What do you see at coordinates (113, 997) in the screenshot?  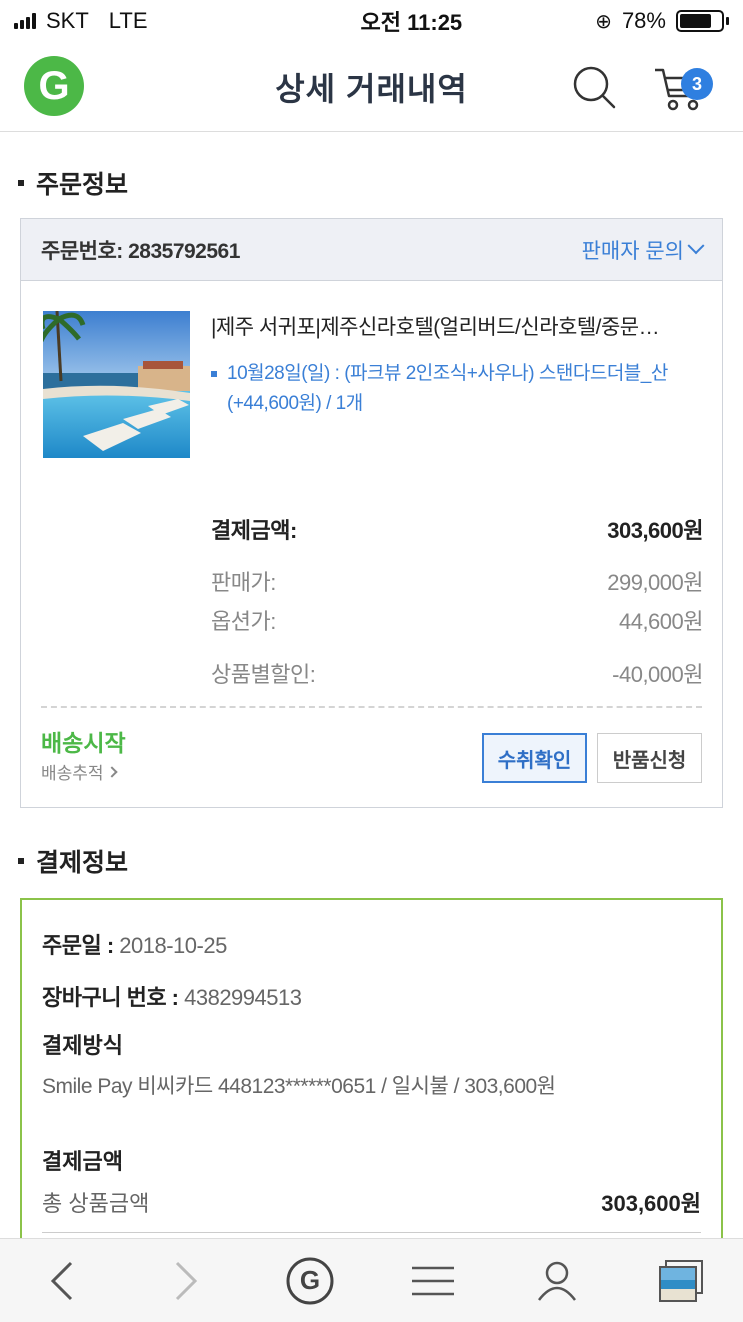 I see `cart-number-label: 장바구니 번호 :` at bounding box center [113, 997].